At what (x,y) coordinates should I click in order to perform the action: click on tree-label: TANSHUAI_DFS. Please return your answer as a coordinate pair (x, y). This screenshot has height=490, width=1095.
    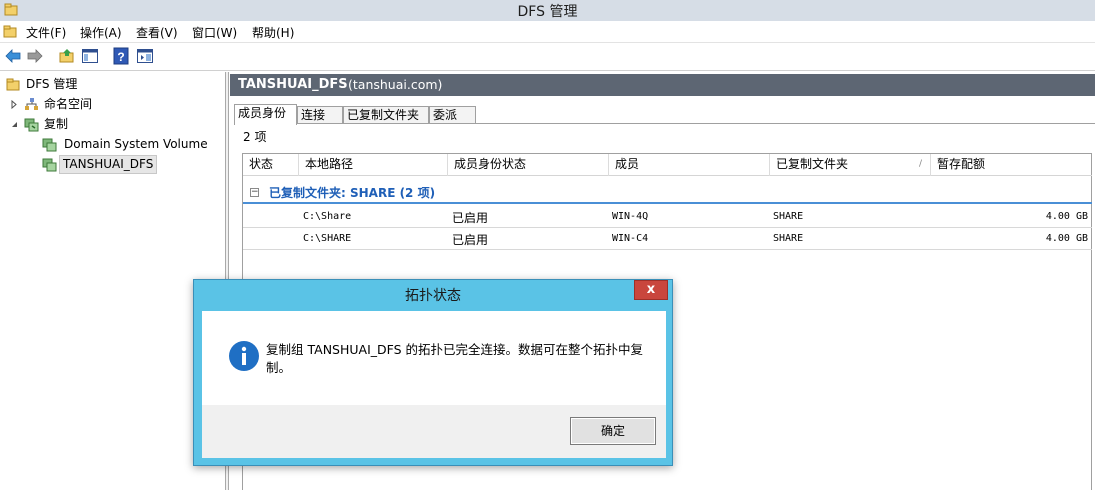
    Looking at the image, I should click on (108, 164).